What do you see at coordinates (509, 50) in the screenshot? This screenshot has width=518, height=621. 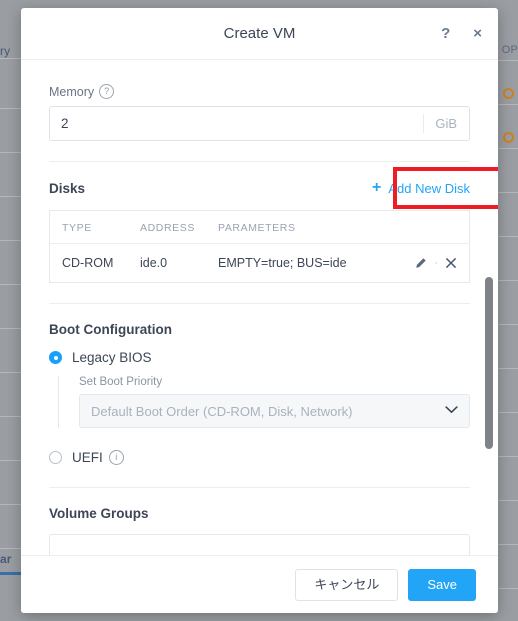 I see `background-right-column-header: OP` at bounding box center [509, 50].